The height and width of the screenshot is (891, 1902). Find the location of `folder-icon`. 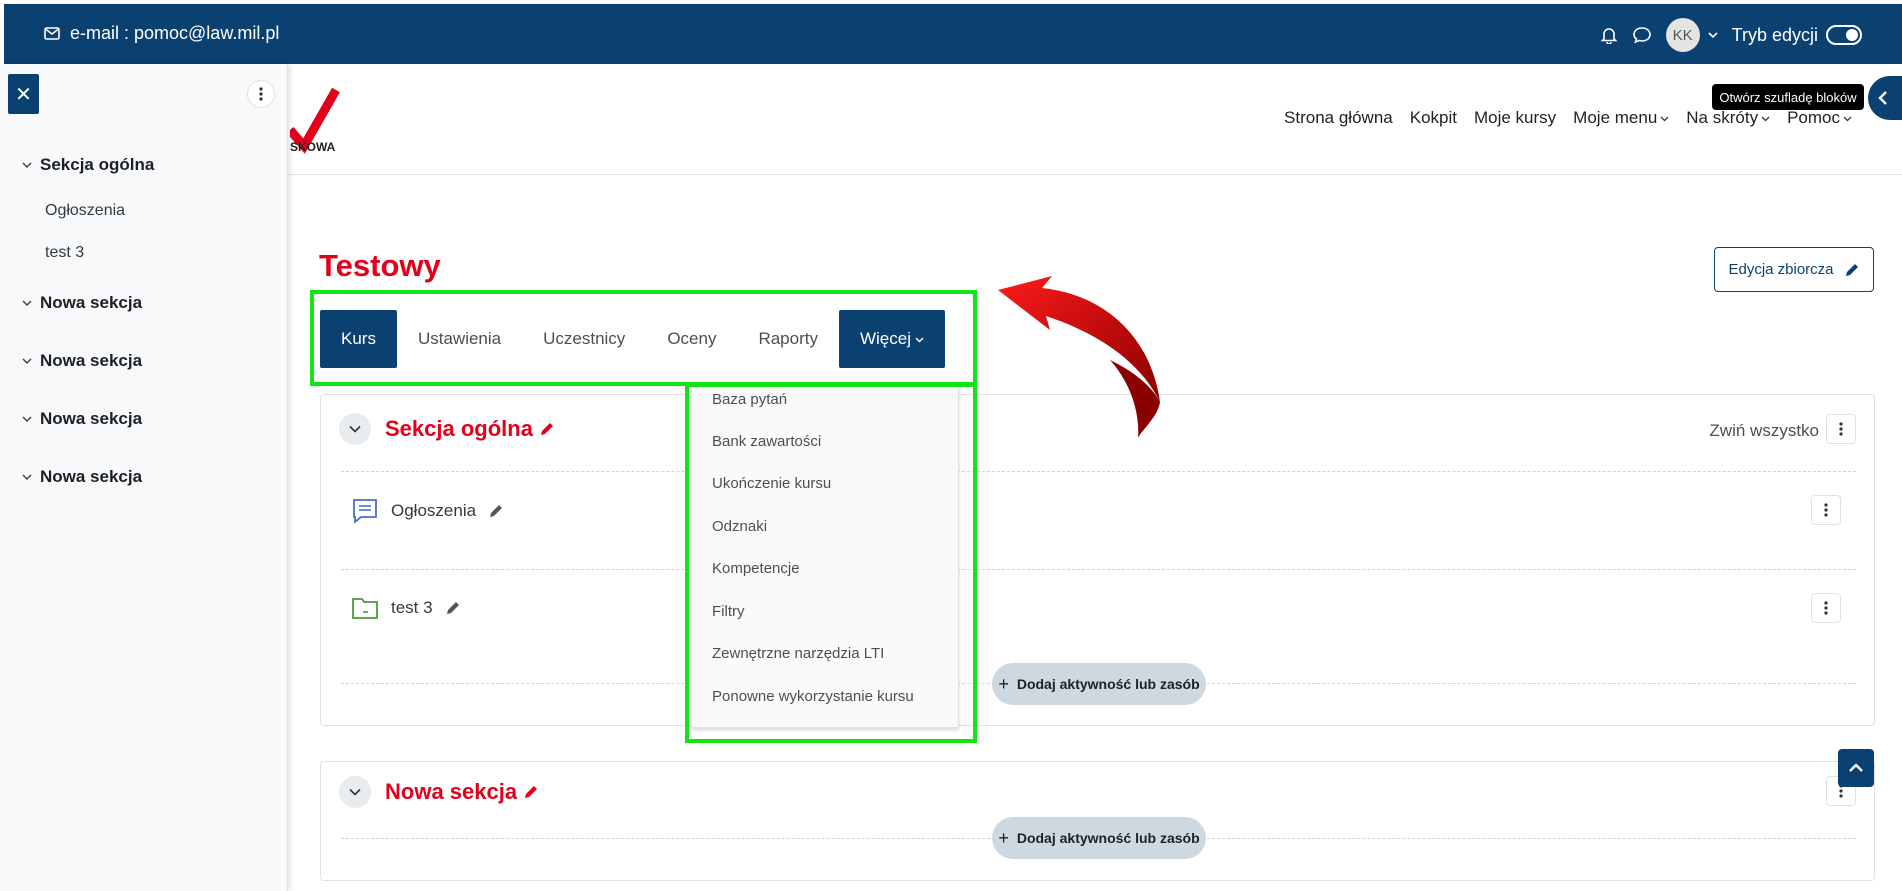

folder-icon is located at coordinates (365, 608).